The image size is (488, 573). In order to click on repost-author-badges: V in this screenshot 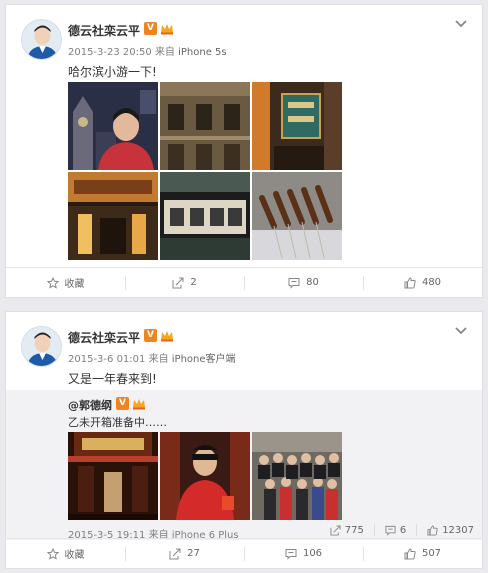, I will do `click(131, 403)`.